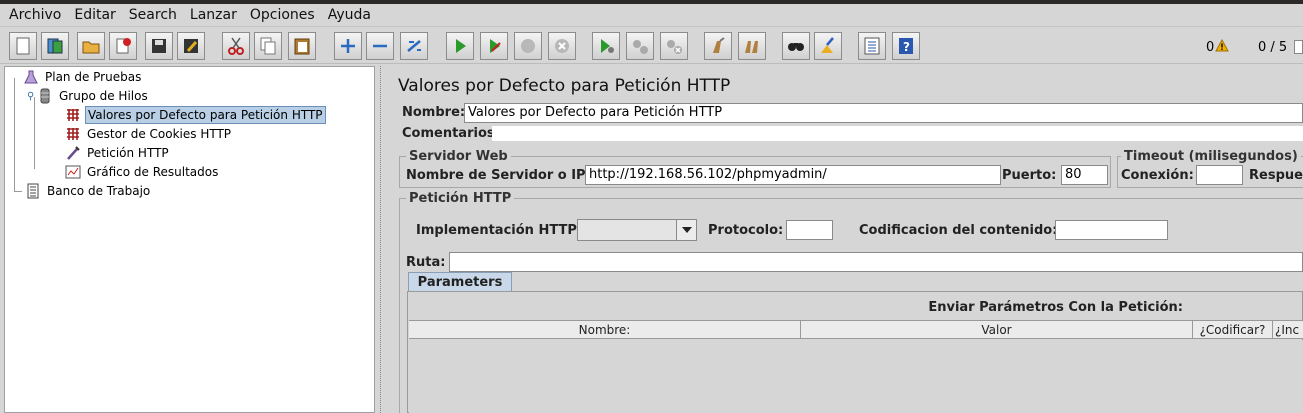 The width and height of the screenshot is (1303, 413). What do you see at coordinates (498, 175) in the screenshot?
I see `server-label: Nombre de Servidor o IP:` at bounding box center [498, 175].